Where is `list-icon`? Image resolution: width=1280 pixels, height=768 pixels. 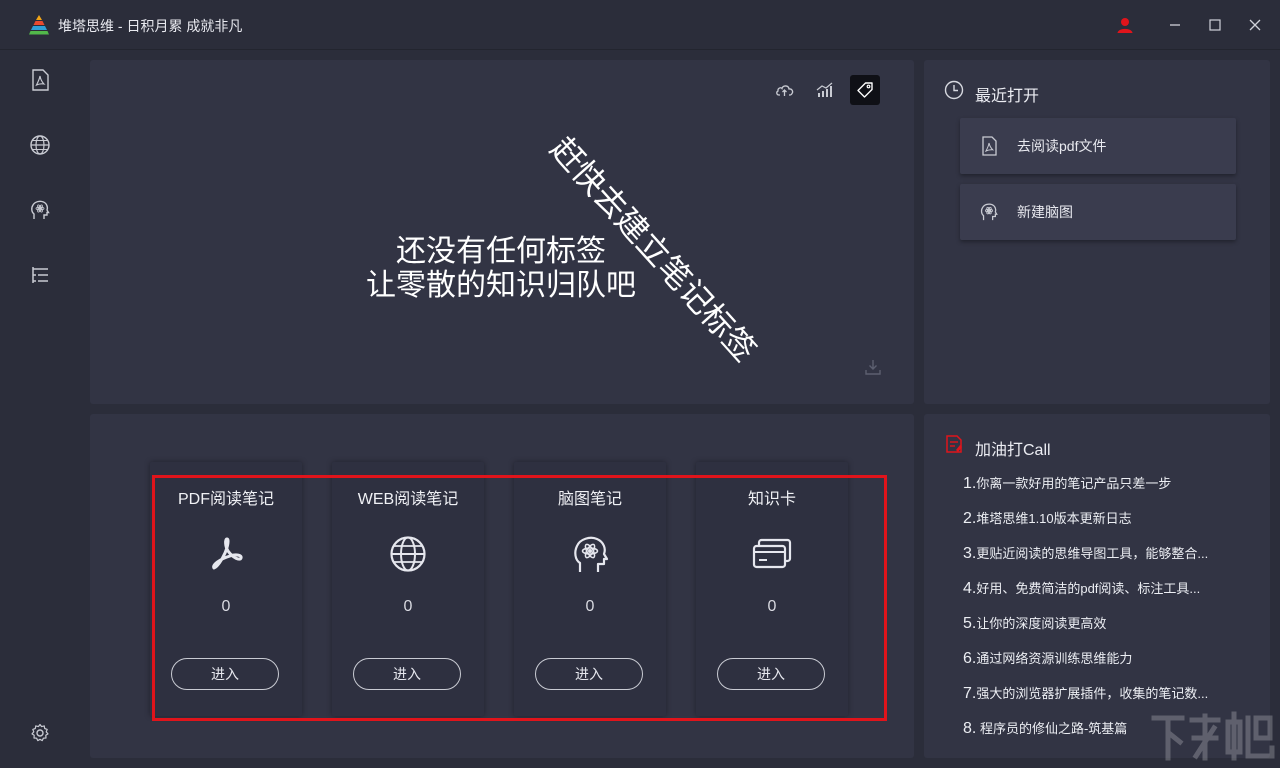 list-icon is located at coordinates (40, 275).